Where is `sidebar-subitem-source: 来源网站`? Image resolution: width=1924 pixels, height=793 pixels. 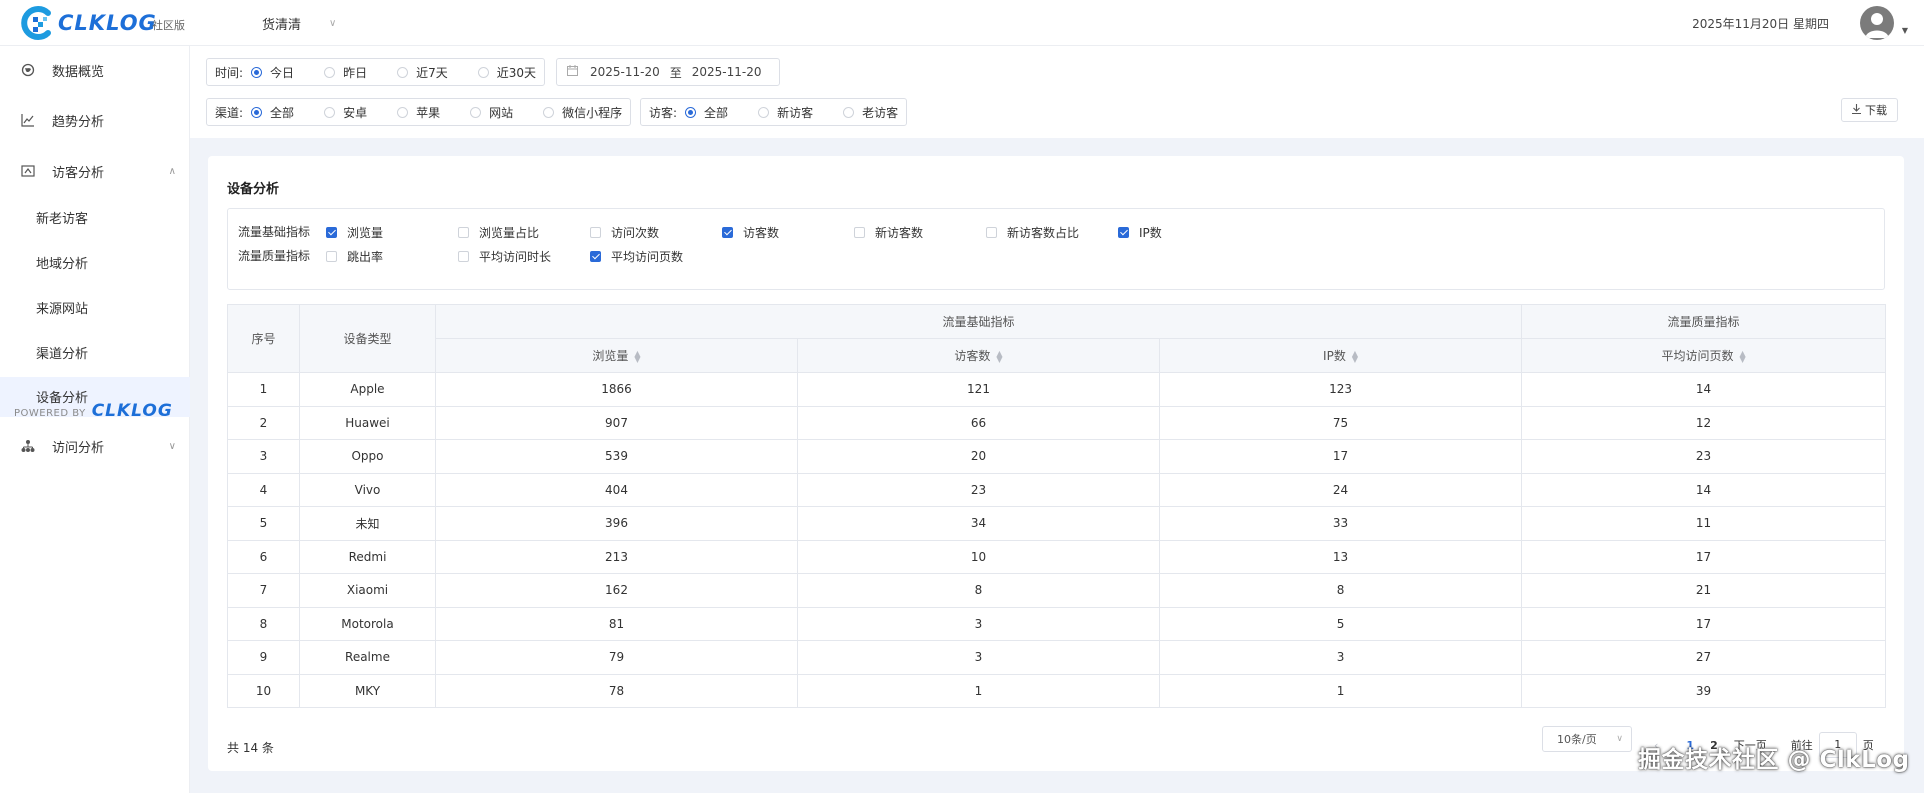 sidebar-subitem-source: 来源网站 is located at coordinates (95, 307).